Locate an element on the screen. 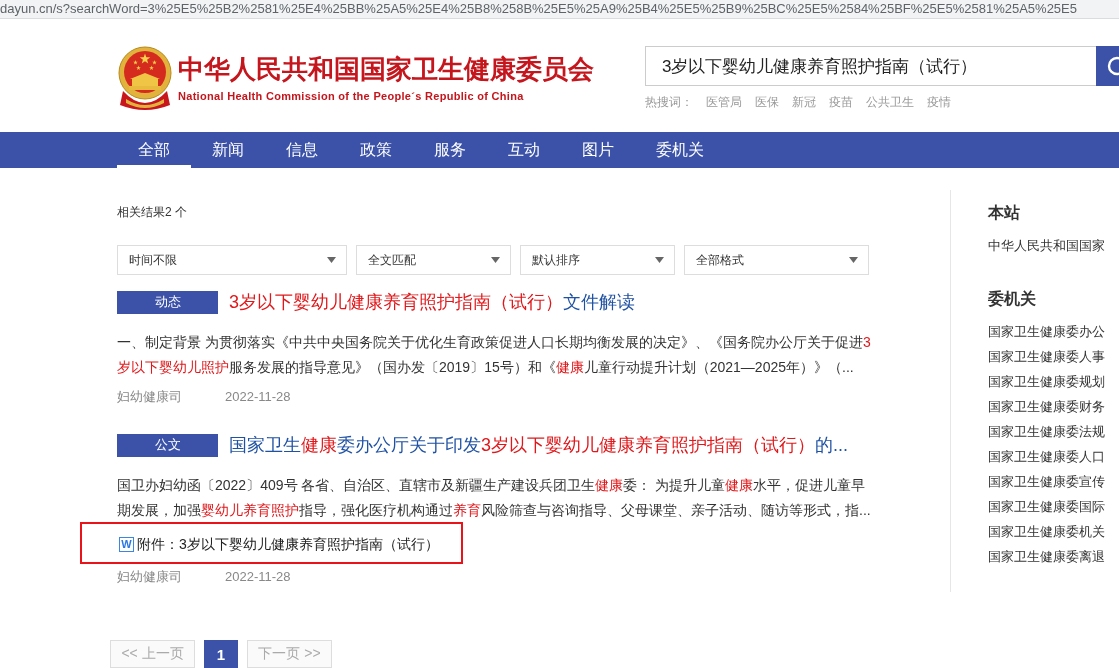  sidebar-link: 国家卫生健康委办公 is located at coordinates (1053, 332).